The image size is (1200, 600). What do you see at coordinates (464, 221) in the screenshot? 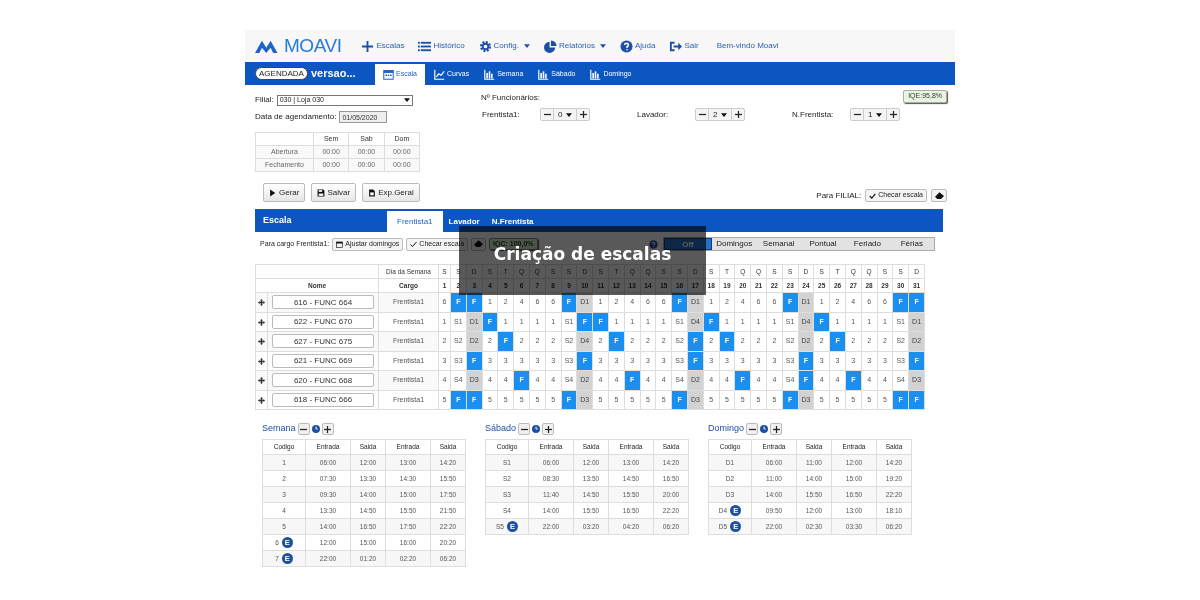
I see `role-tab: Lavador` at bounding box center [464, 221].